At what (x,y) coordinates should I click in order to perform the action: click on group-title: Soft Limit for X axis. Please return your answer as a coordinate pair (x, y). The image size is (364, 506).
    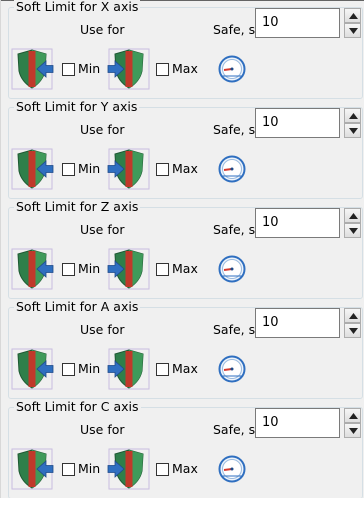
    Looking at the image, I should click on (77, 7).